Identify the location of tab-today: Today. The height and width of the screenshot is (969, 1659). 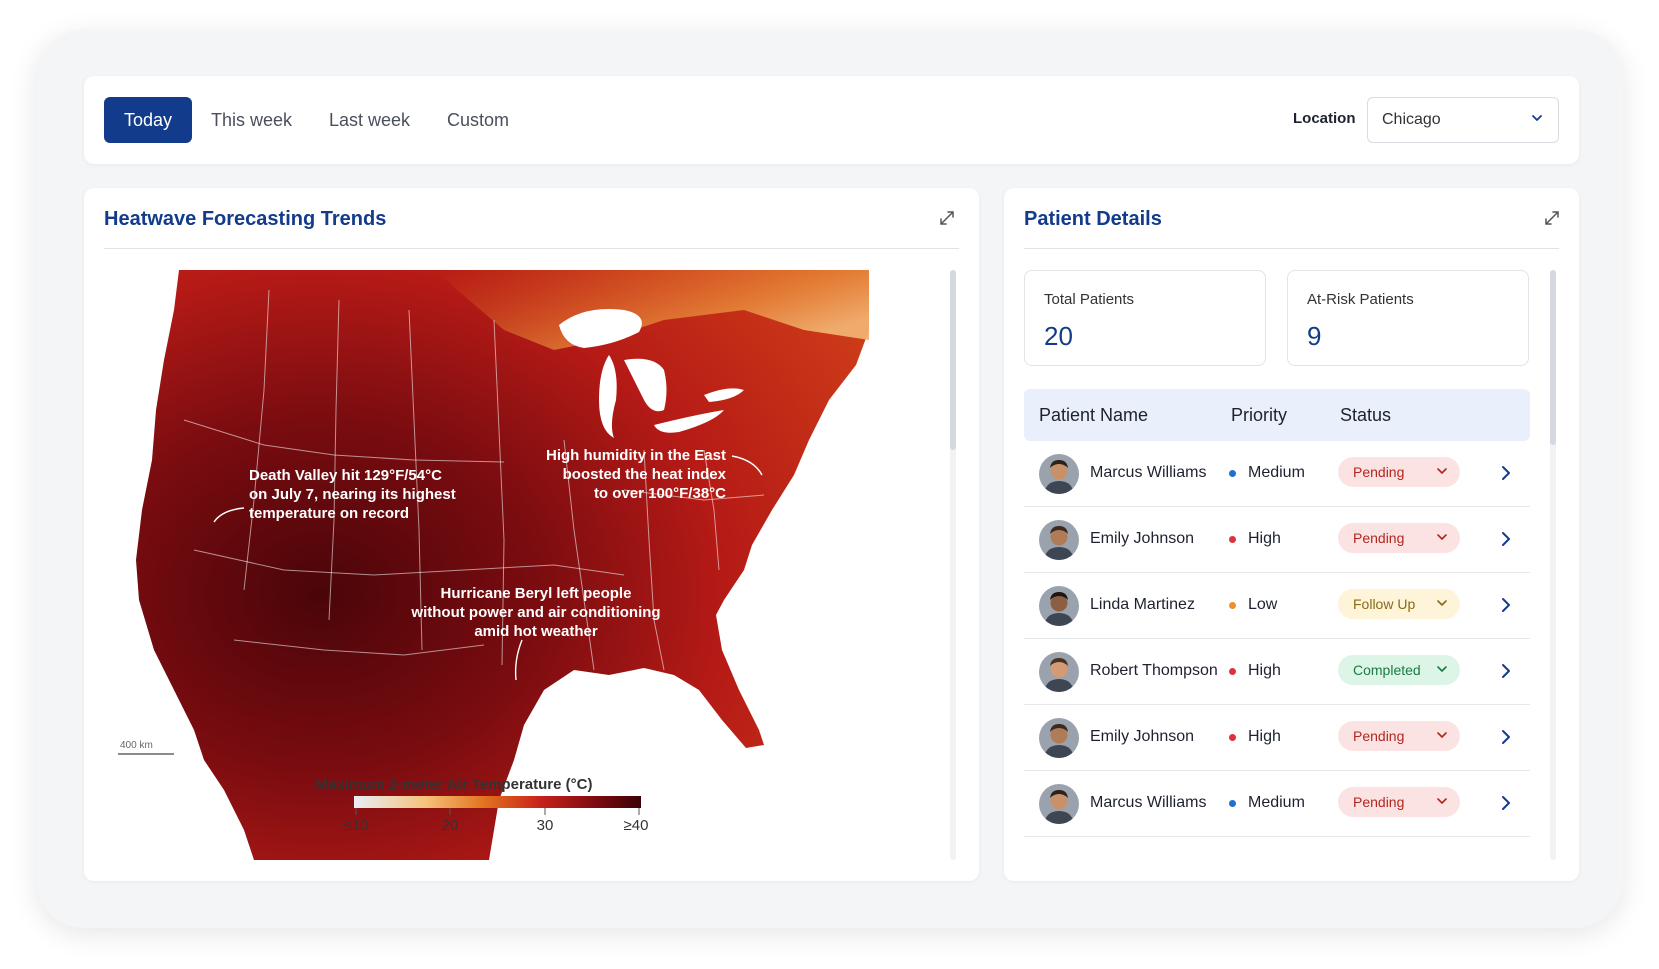
(148, 120).